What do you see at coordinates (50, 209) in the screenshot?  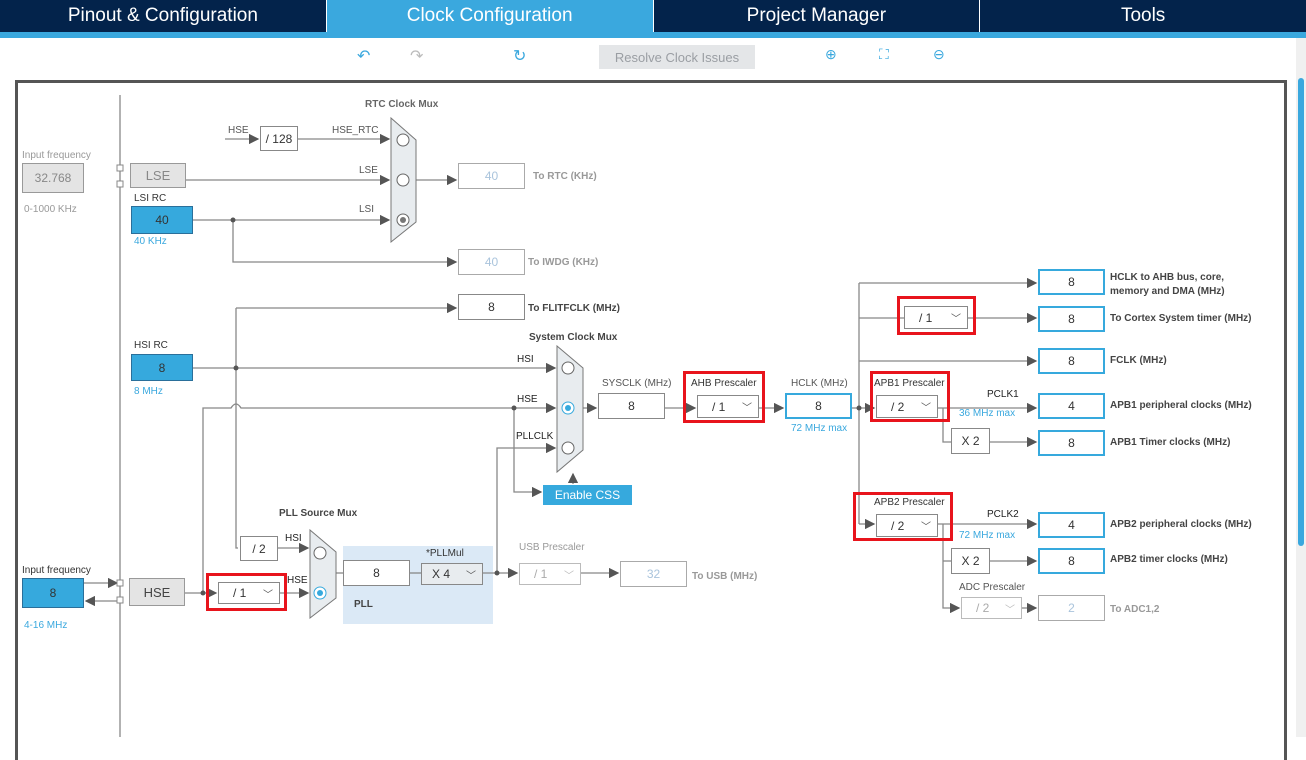 I see `lse-range: 0-1000 KHz` at bounding box center [50, 209].